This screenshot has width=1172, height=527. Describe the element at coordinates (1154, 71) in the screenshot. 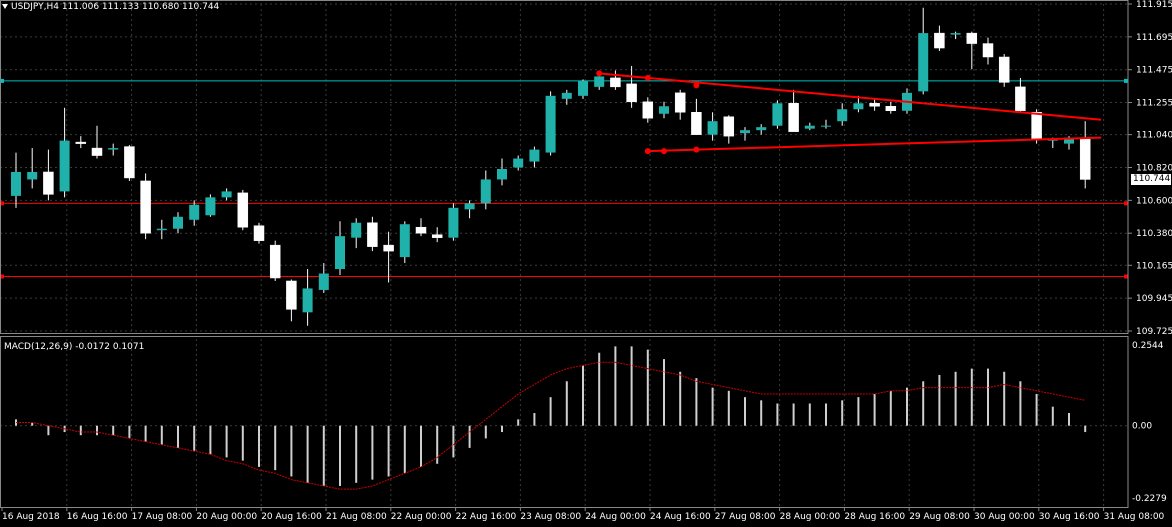

I see `price-tick-label: 111.475` at that location.